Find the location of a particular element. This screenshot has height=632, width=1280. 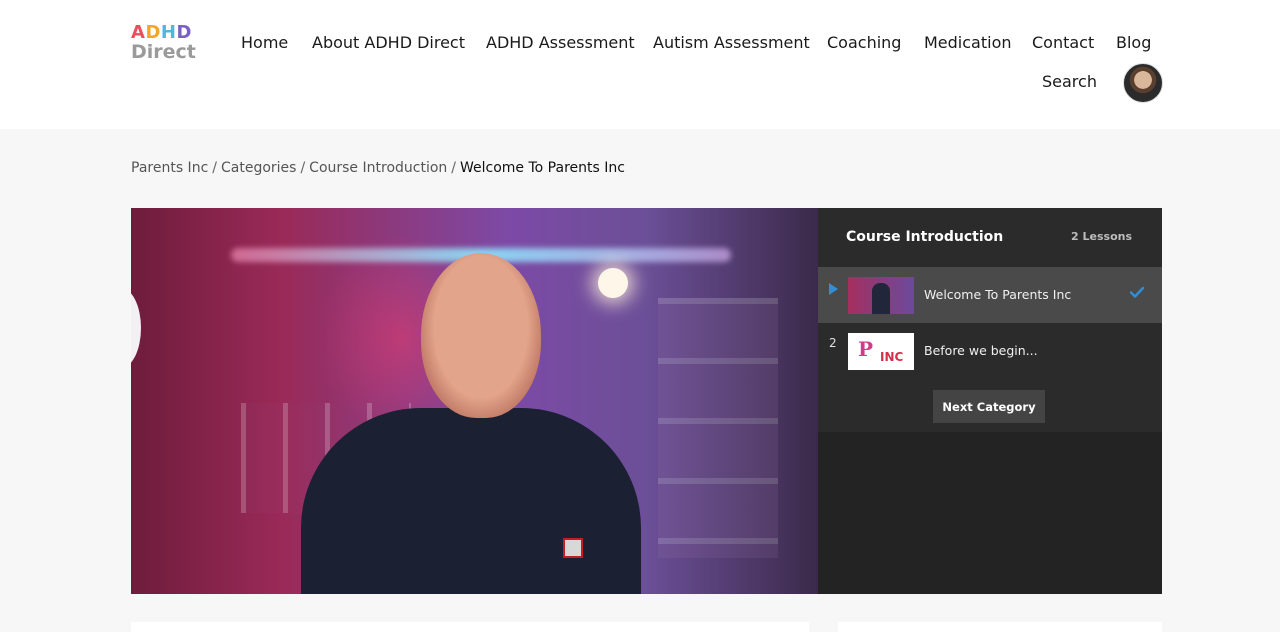

nav-blog: Blog is located at coordinates (1133, 42).